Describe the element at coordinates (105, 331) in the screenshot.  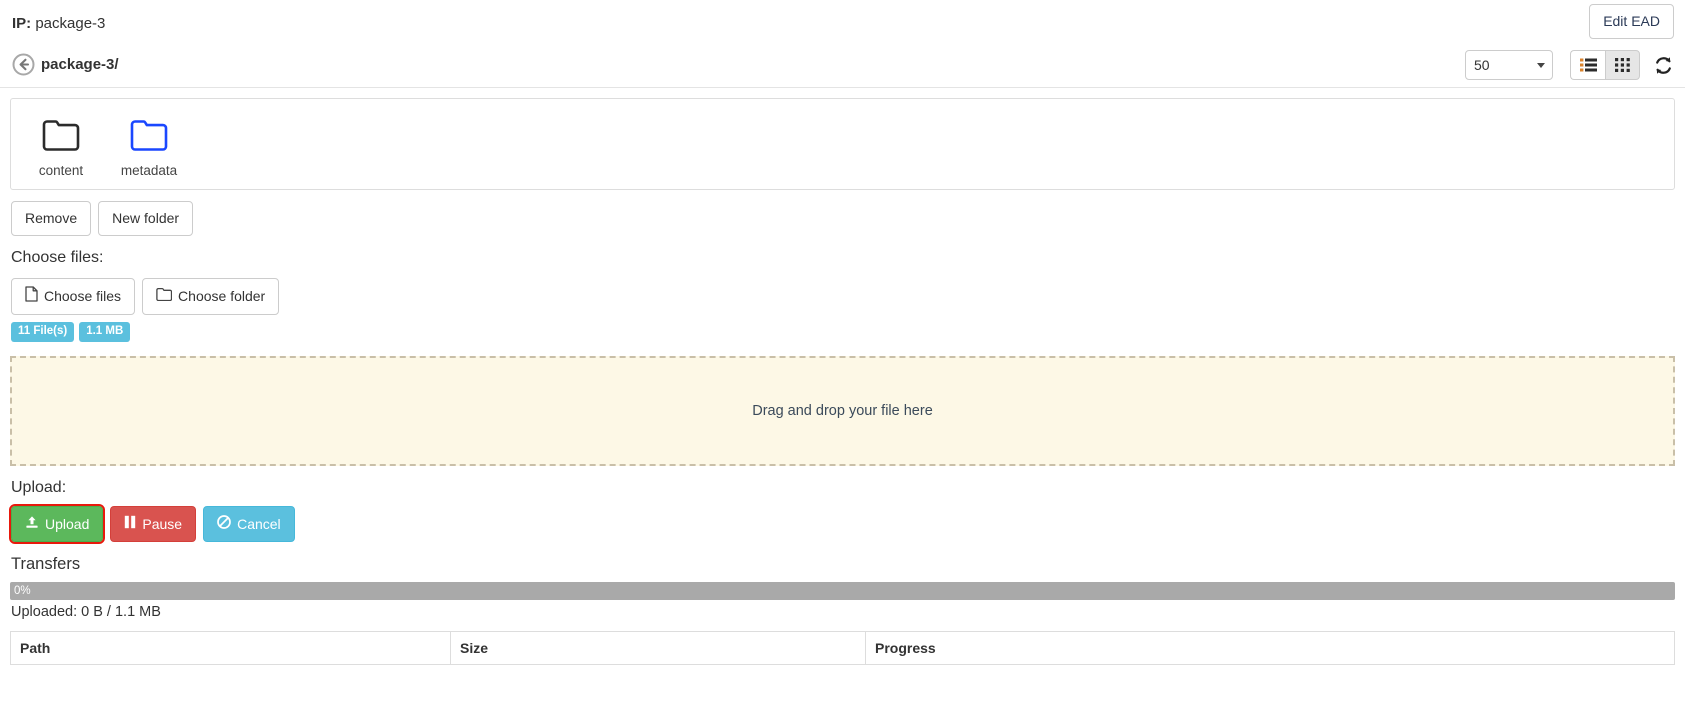
I see `total-size-badge: 1.1 MB` at that location.